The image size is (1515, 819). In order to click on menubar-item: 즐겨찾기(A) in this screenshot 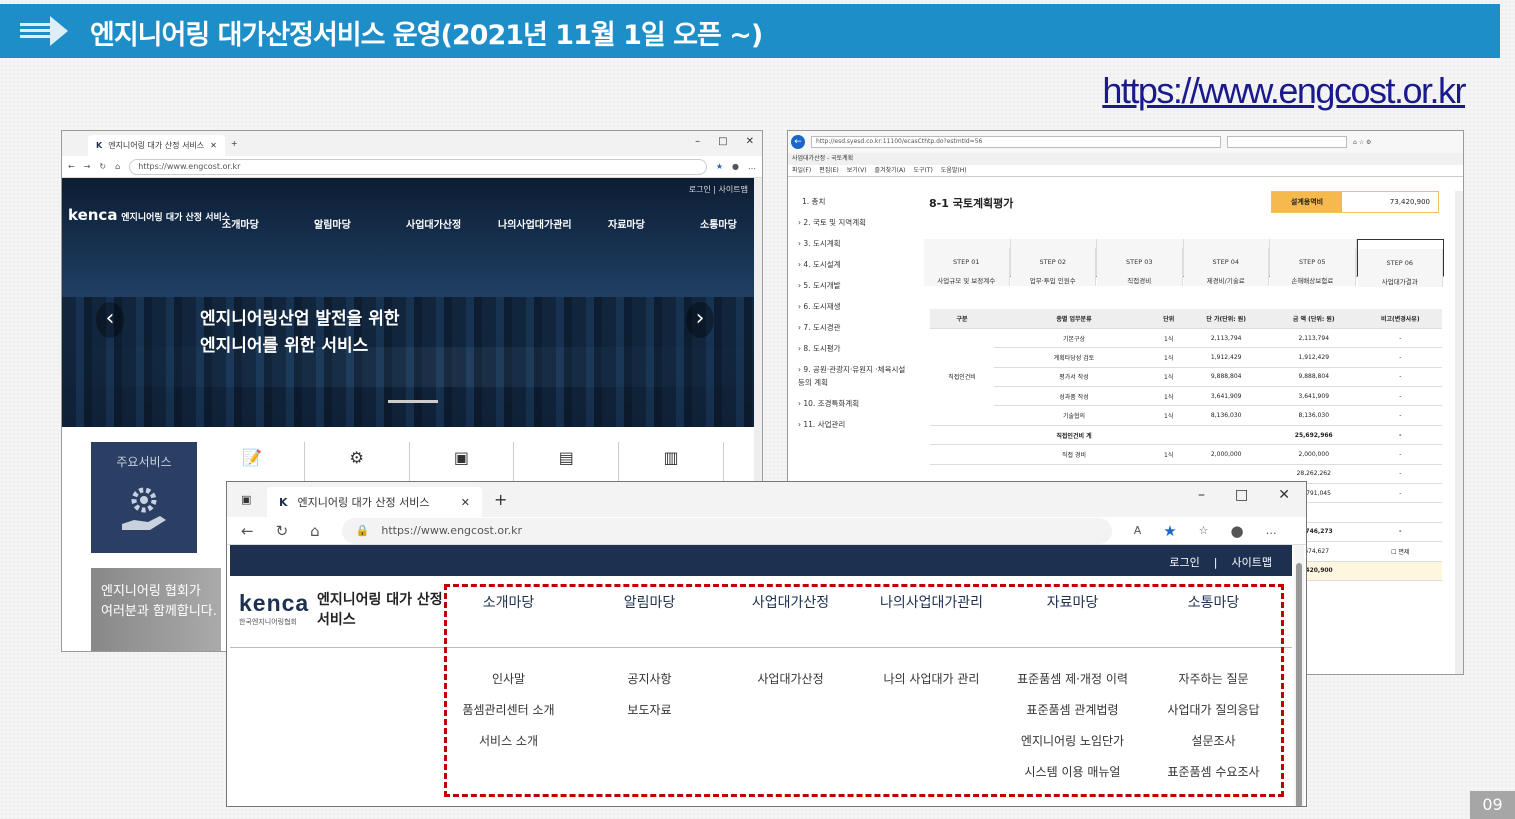, I will do `click(890, 170)`.